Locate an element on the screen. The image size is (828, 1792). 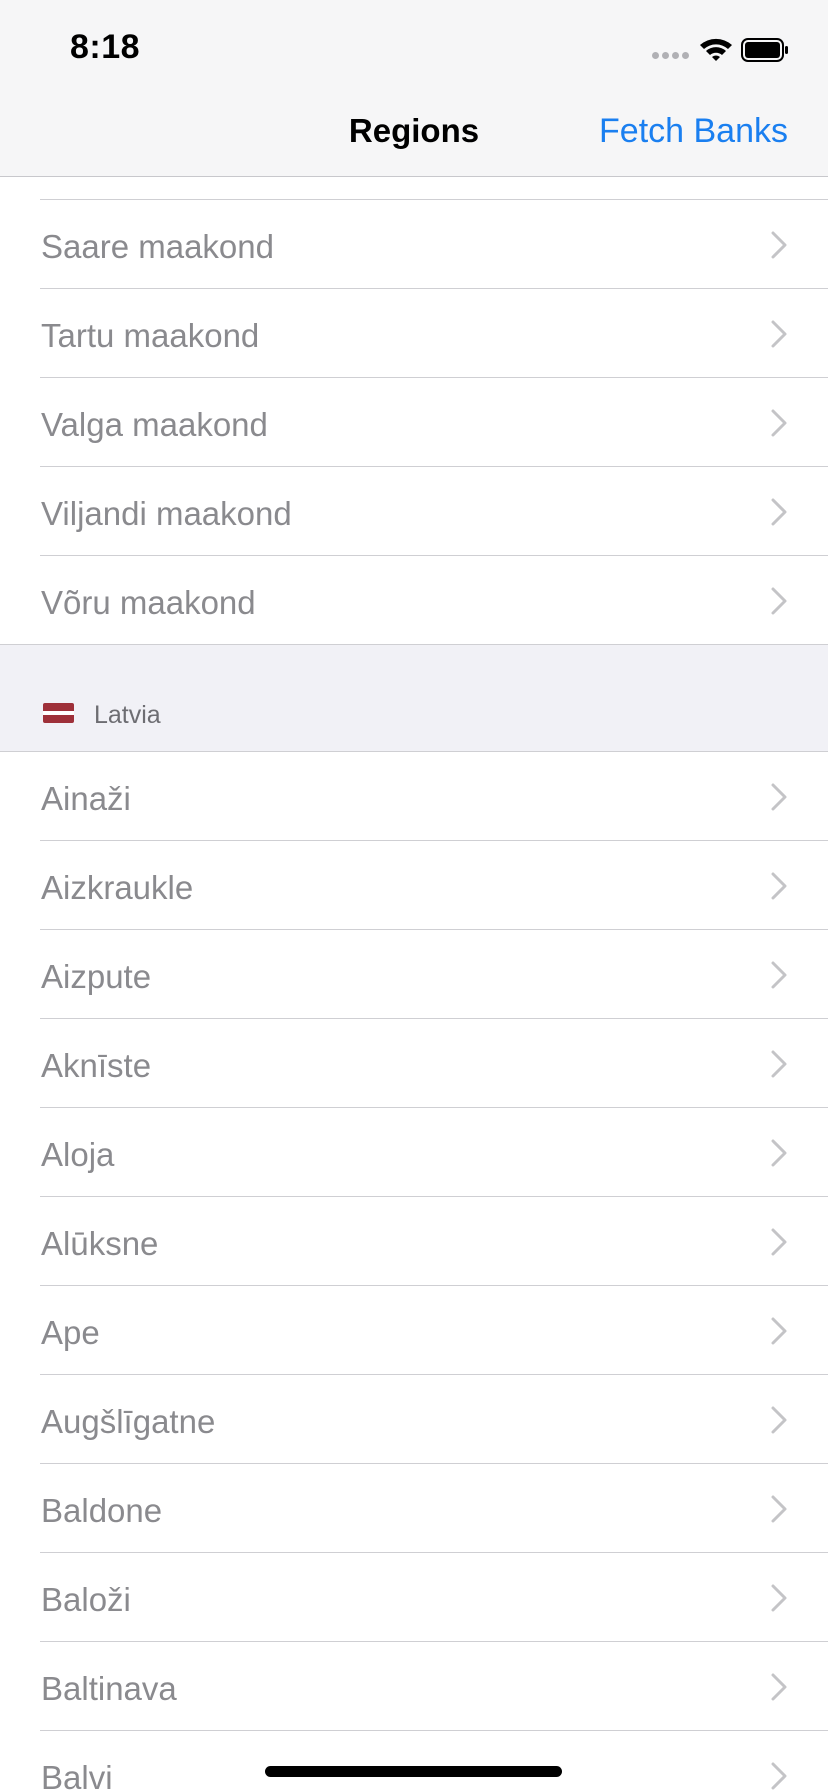
list-item: Tartu maakond is located at coordinates (414, 333).